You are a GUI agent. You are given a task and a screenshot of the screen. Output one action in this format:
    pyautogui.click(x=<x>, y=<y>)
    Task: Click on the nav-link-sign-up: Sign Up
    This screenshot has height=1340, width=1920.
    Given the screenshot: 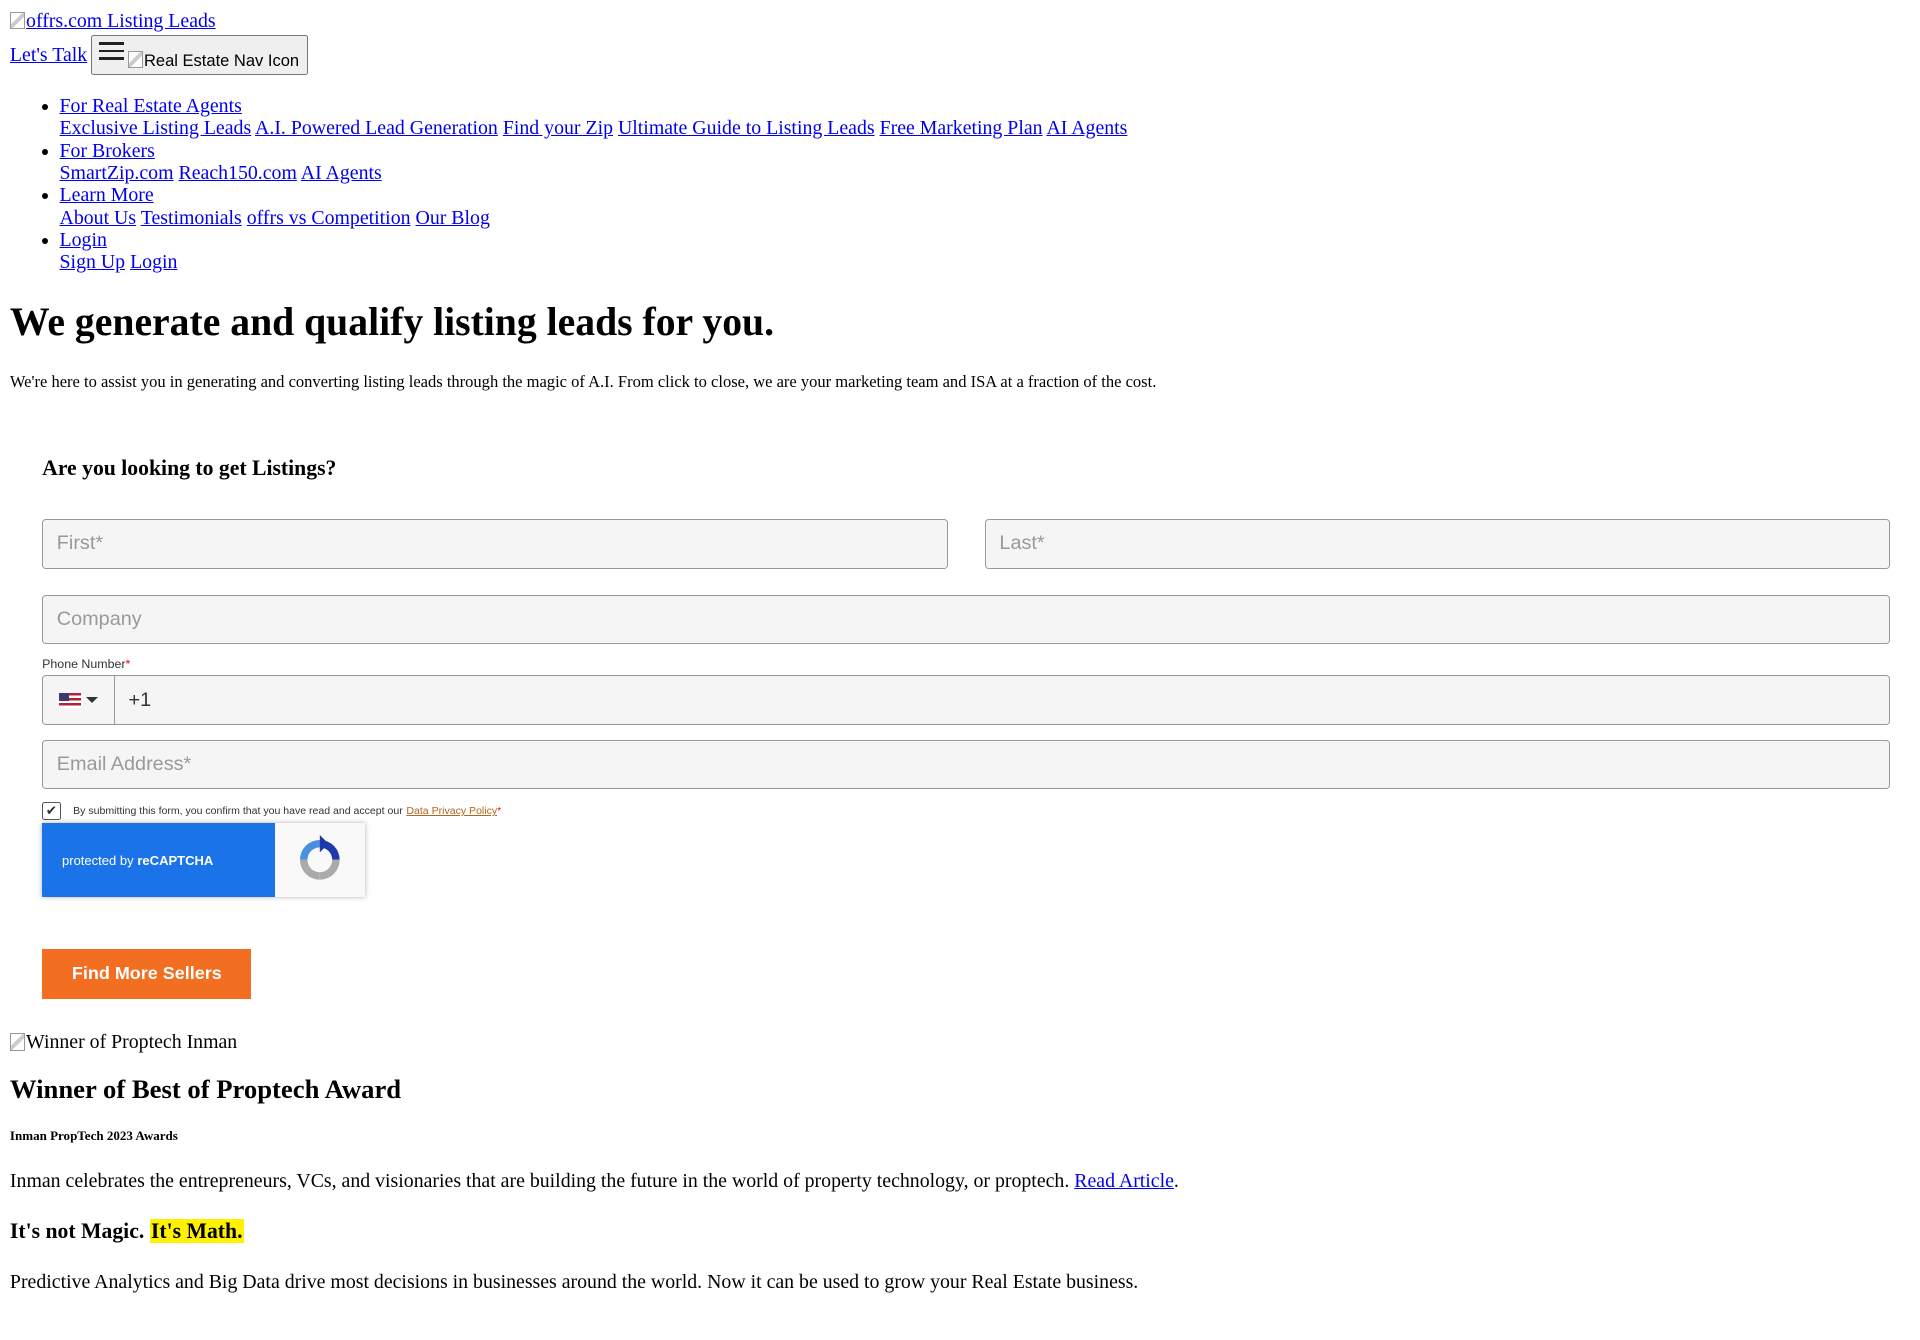 What is the action you would take?
    pyautogui.click(x=93, y=262)
    